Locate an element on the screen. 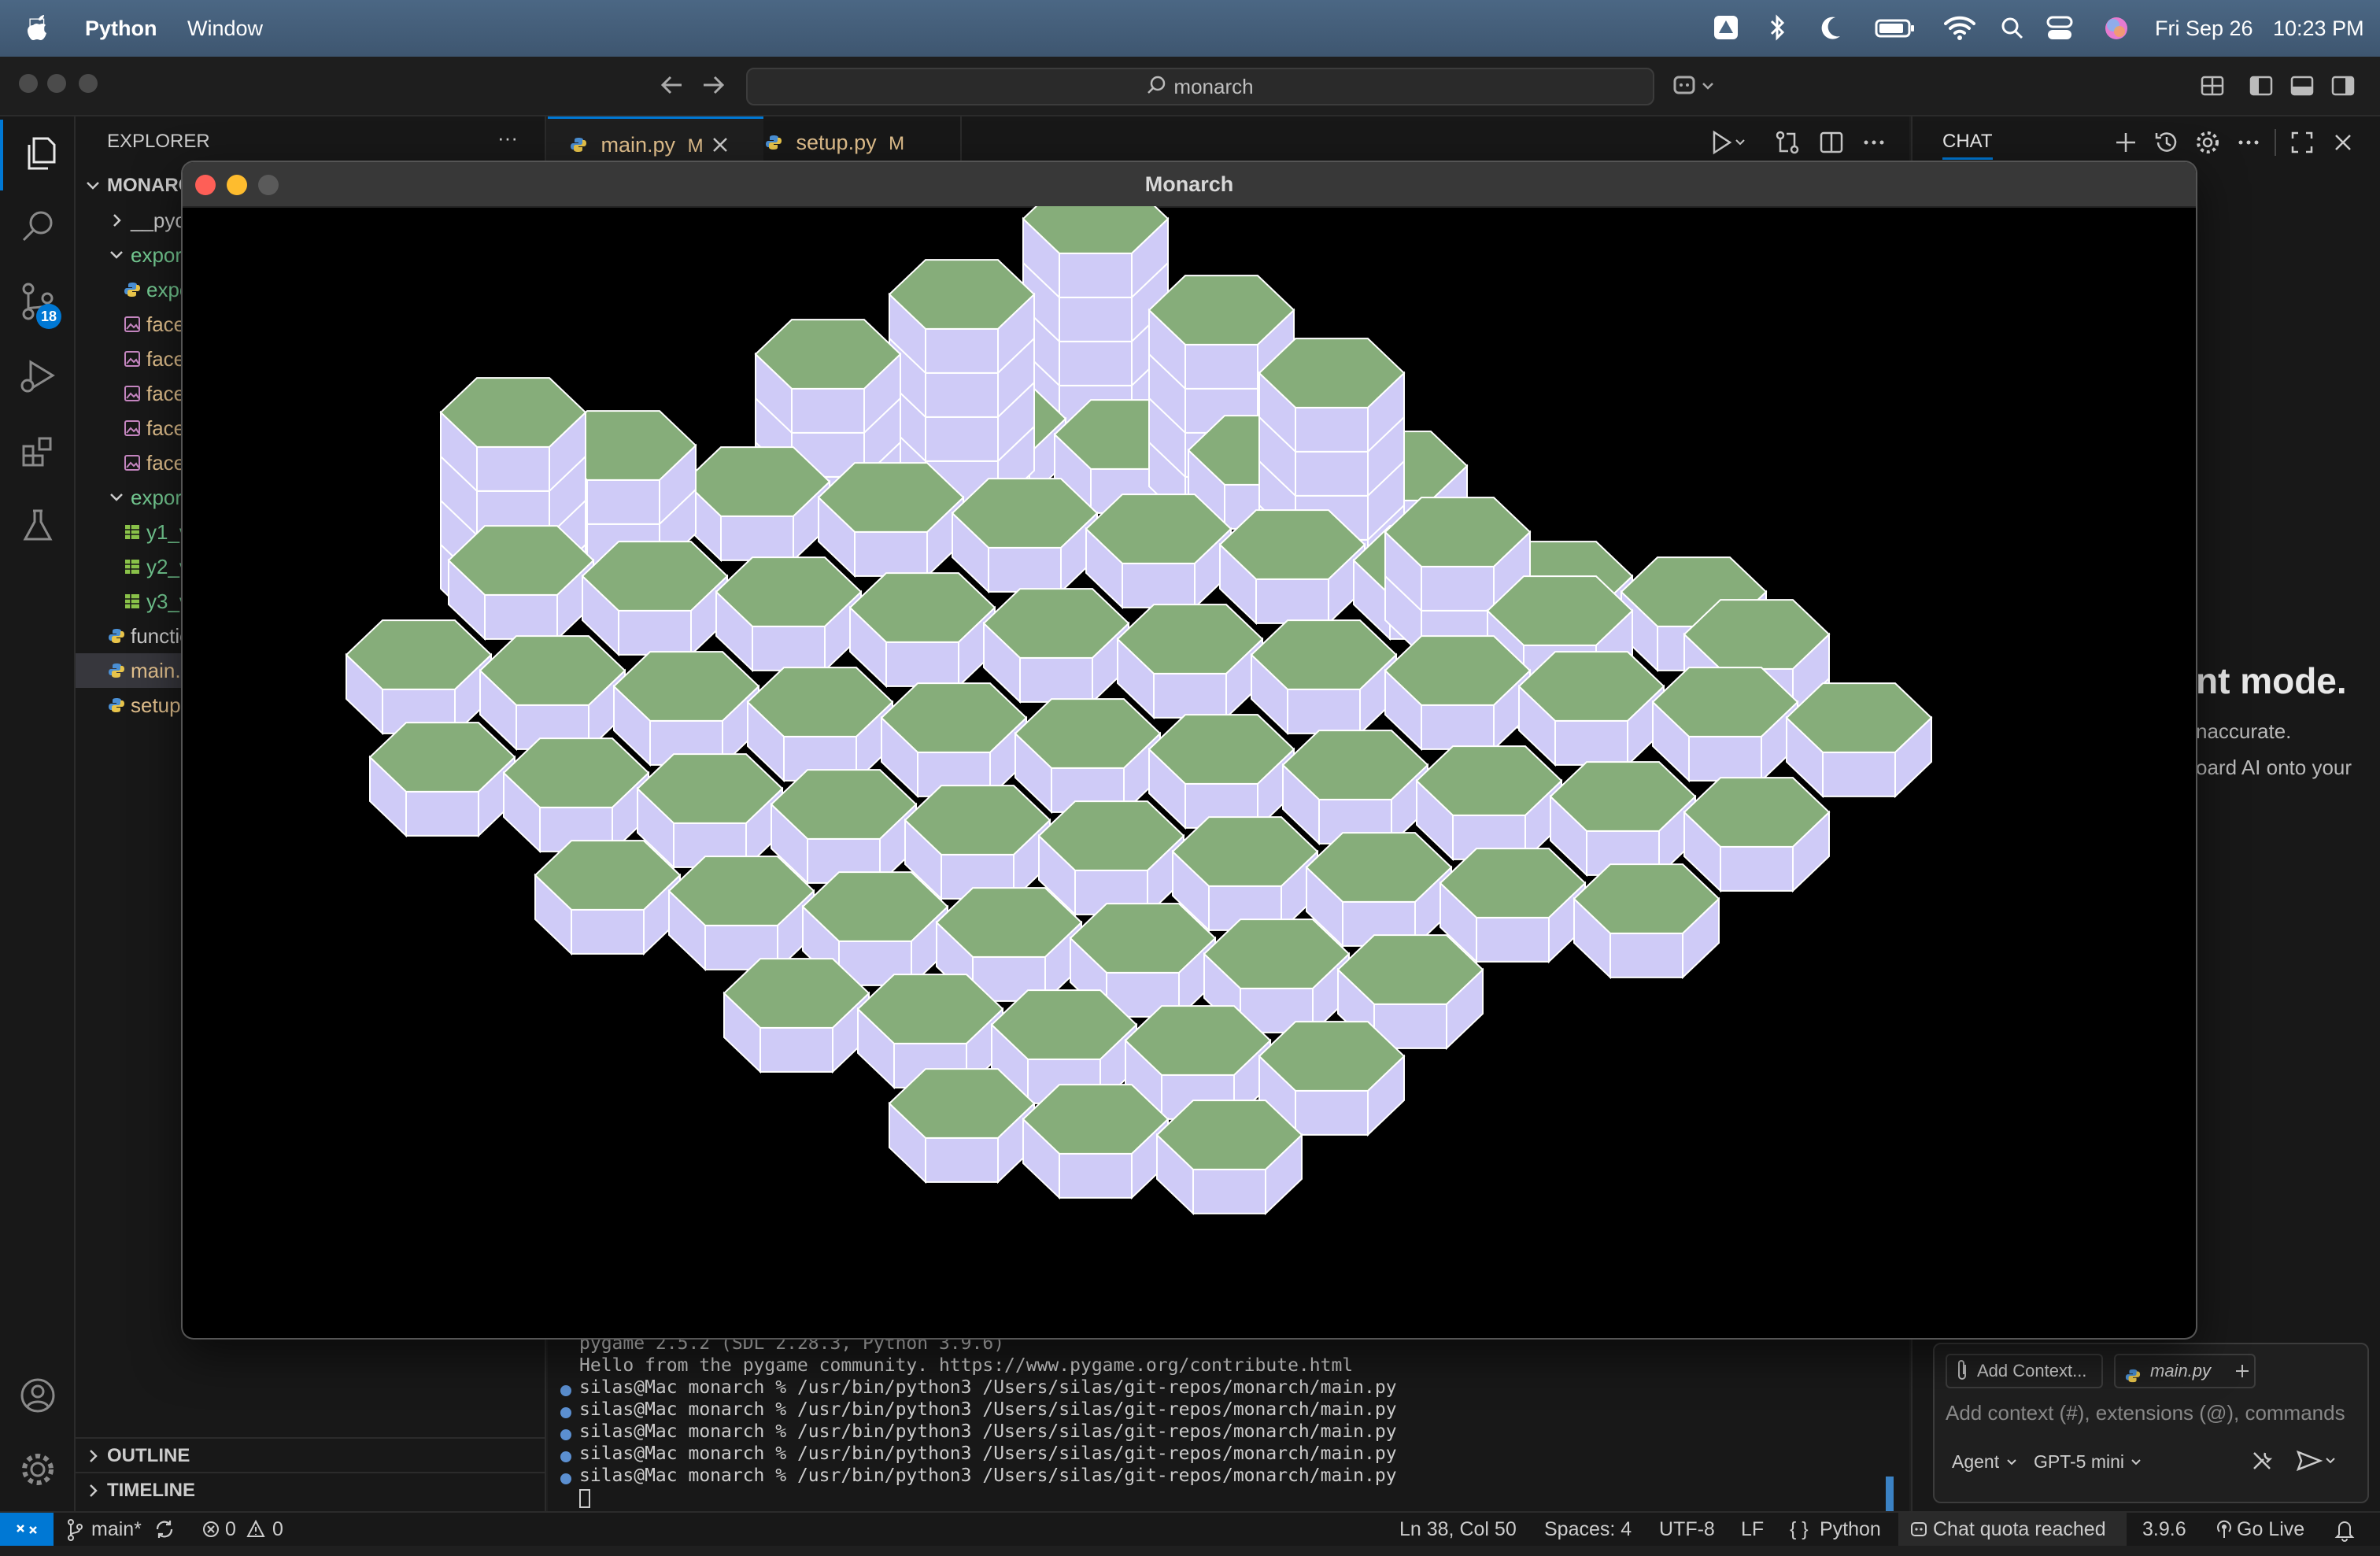 This screenshot has width=2380, height=1556. terminal-cursor is located at coordinates (584, 1498).